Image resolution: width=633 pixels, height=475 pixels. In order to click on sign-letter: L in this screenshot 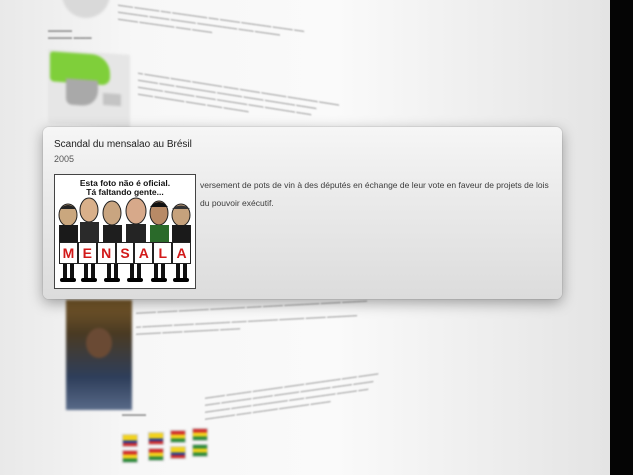, I will do `click(163, 253)`.